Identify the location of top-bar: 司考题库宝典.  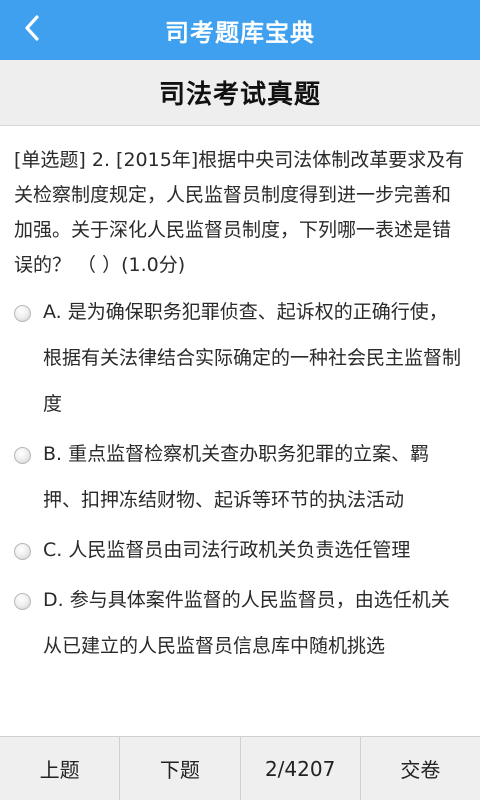
(240, 30).